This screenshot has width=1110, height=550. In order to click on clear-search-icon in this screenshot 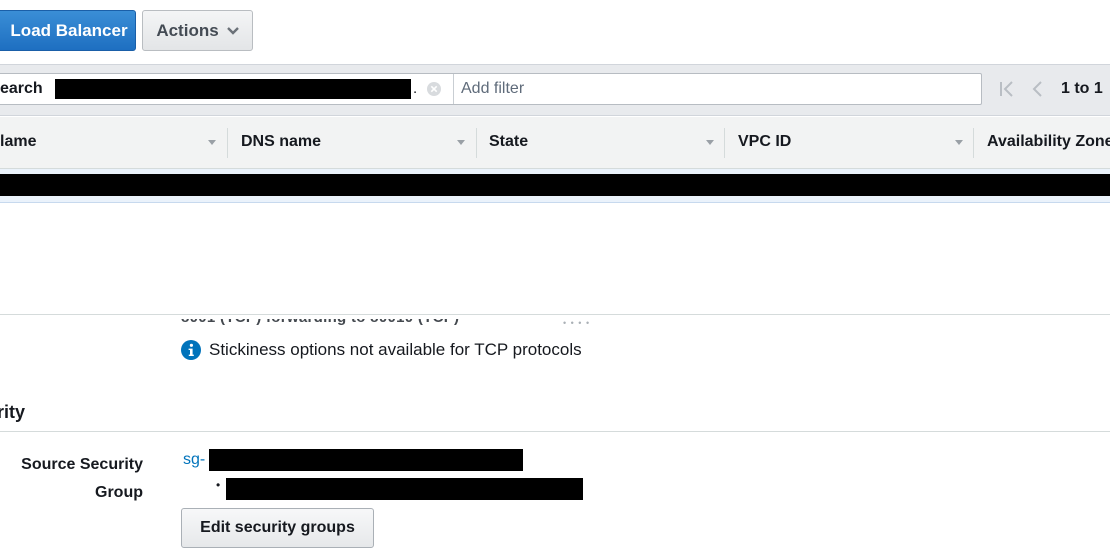, I will do `click(434, 89)`.